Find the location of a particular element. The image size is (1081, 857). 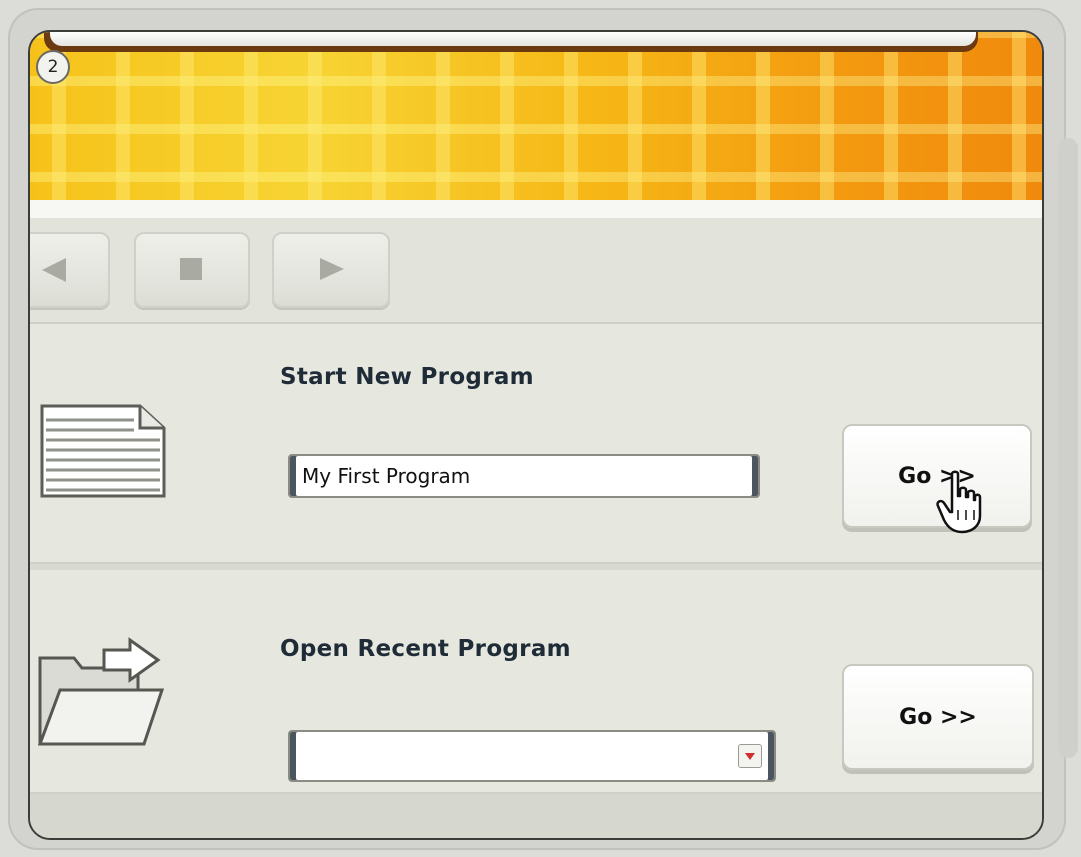

recent-program-select is located at coordinates (532, 756).